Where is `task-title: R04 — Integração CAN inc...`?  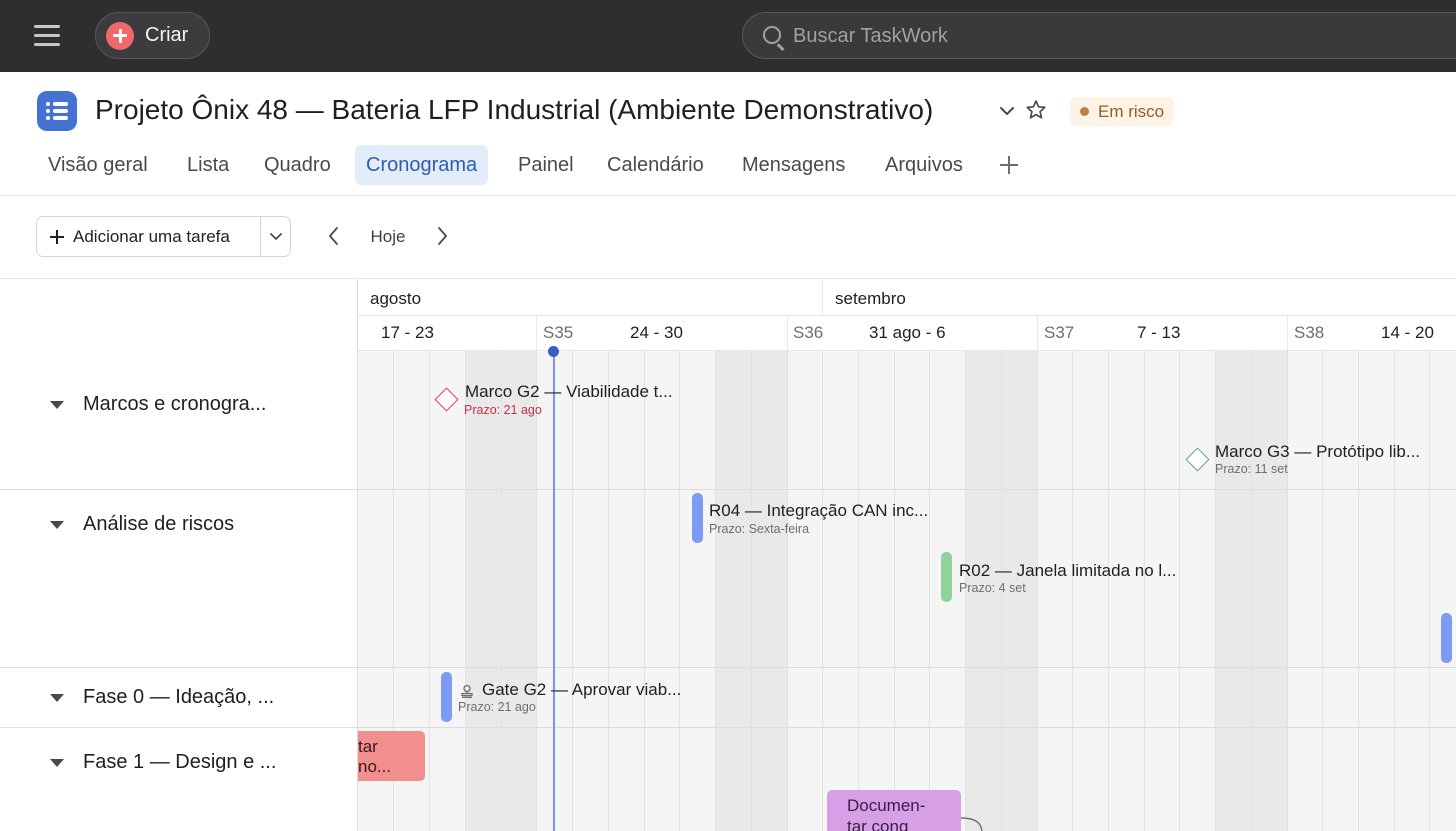
task-title: R04 — Integração CAN inc... is located at coordinates (818, 511).